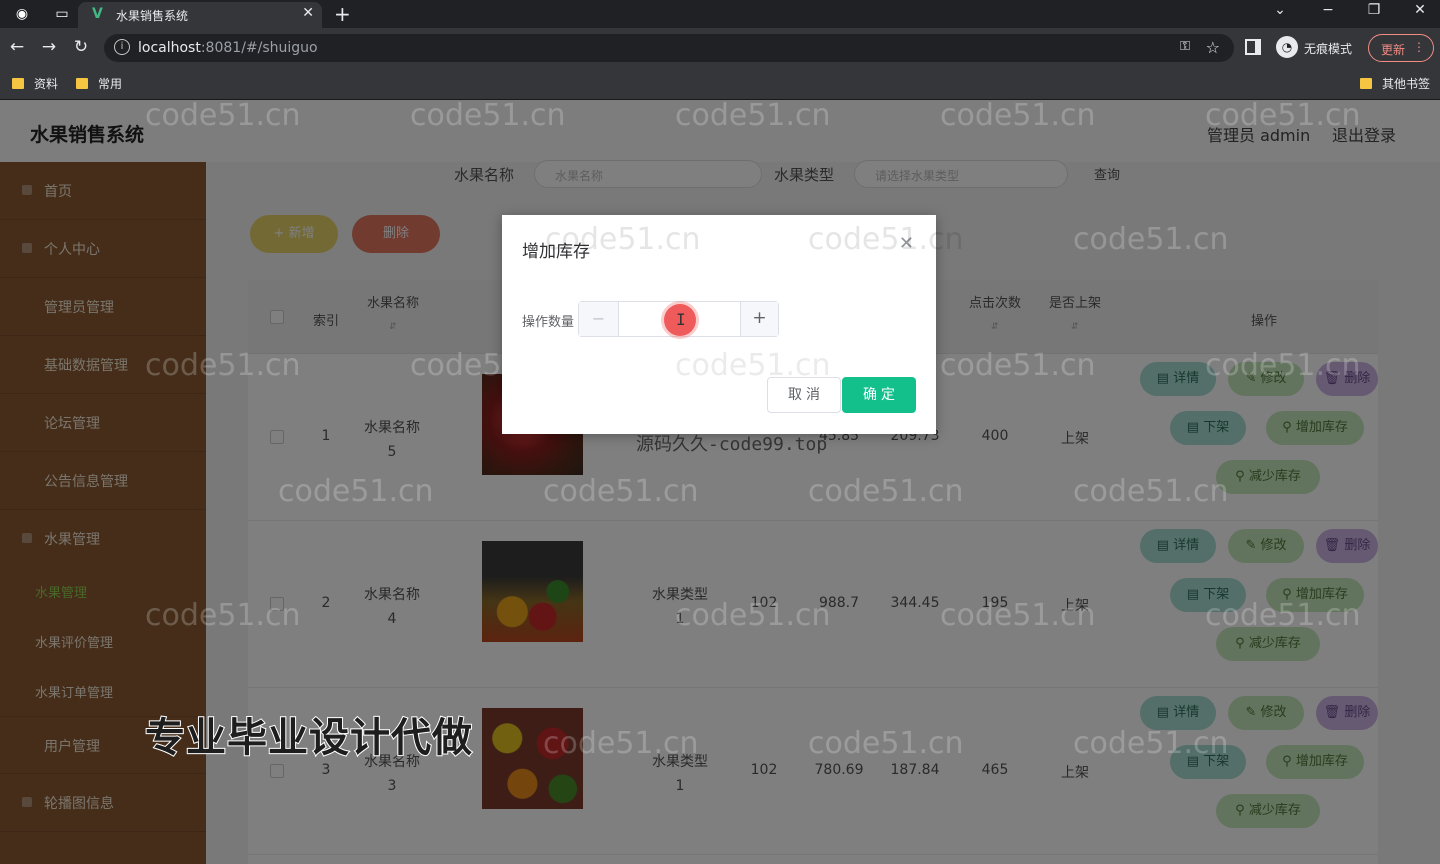 This screenshot has height=864, width=1440. I want to click on bookmark-folder-ziliao: 资料, so click(35, 83).